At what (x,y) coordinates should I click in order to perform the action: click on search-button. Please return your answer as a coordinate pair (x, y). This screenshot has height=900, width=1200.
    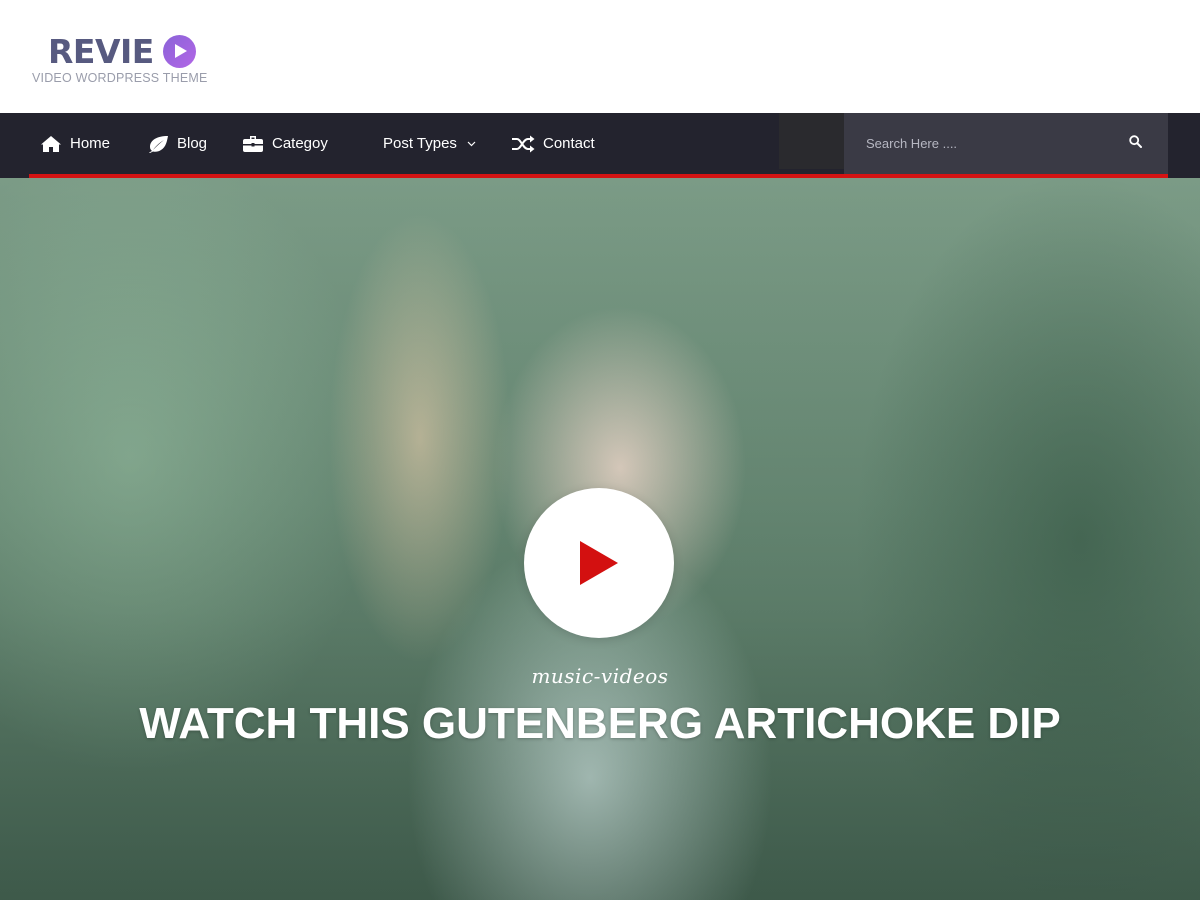
    Looking at the image, I should click on (1135, 143).